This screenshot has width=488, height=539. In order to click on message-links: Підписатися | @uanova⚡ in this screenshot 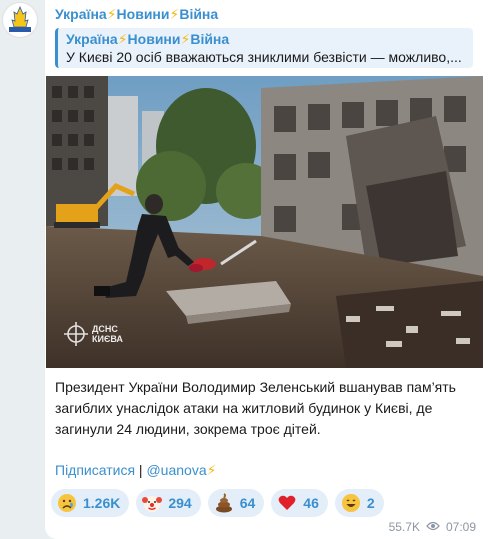, I will do `click(135, 470)`.